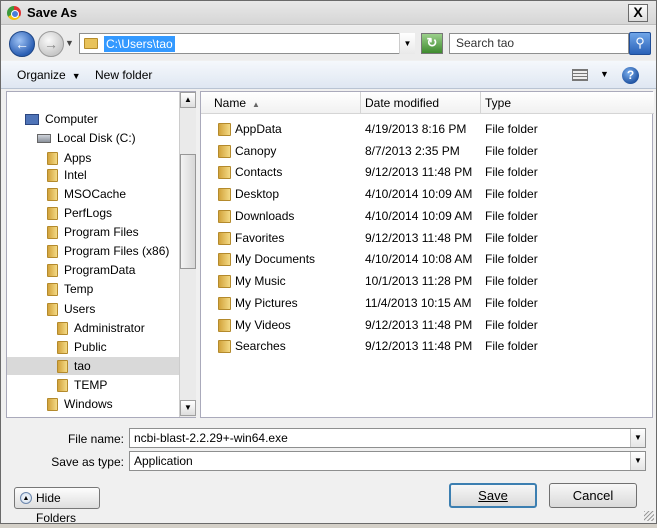 This screenshot has height=528, width=657. I want to click on contacts-folder-icon, so click(224, 172).